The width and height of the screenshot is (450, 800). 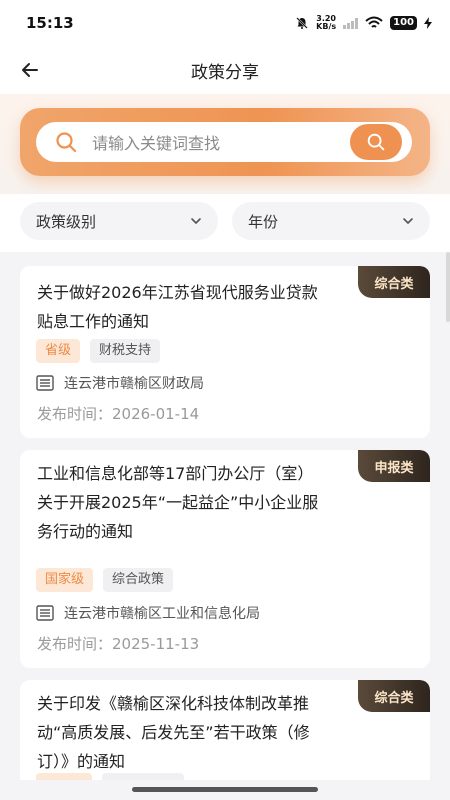 I want to click on search-placeholder: 请输入关键词查找, so click(x=156, y=143).